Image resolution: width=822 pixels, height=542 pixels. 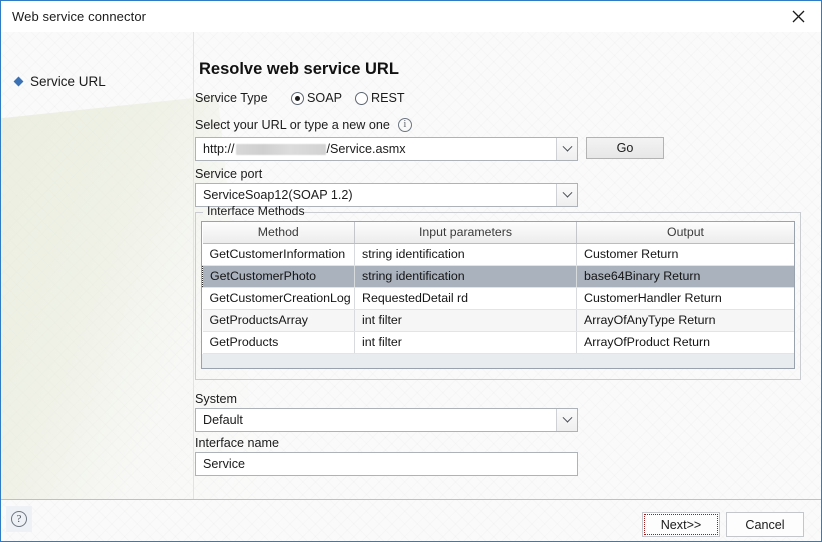 I want to click on system-label: System, so click(x=216, y=399).